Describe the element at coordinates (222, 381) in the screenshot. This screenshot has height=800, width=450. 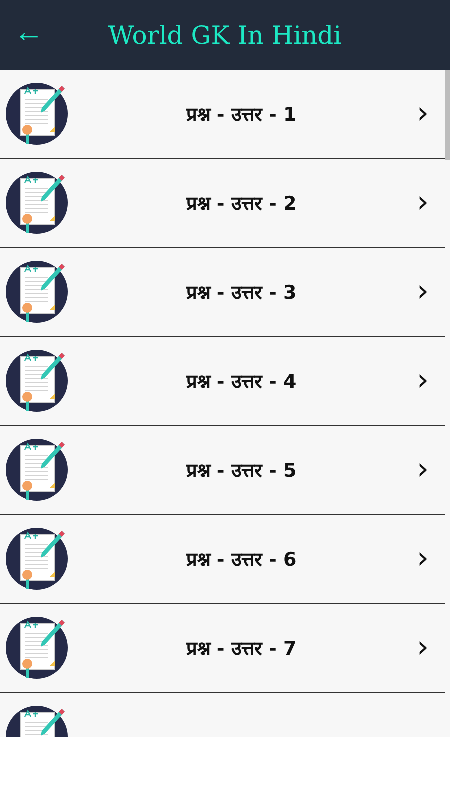
I see `list-item: प्रश्न - उत्तर - 4 ›` at that location.